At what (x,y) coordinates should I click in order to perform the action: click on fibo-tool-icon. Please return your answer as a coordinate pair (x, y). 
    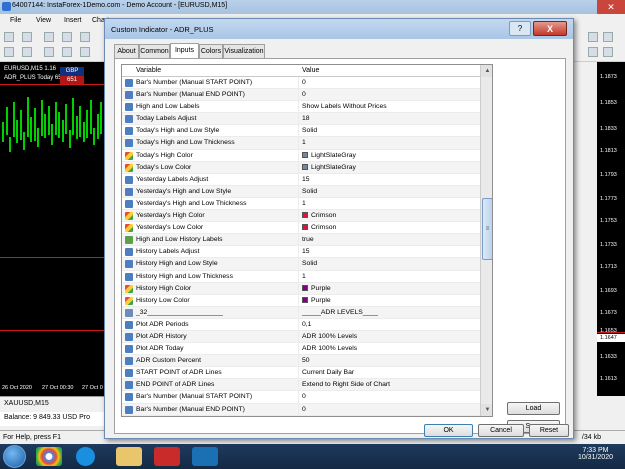
    Looking at the image, I should click on (85, 52).